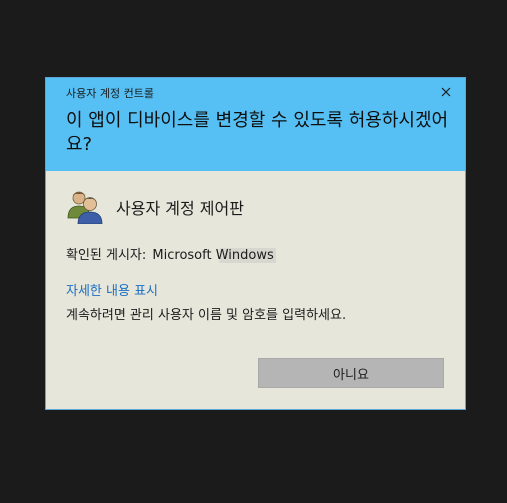  I want to click on window-title: 사용자 계정 컨트롤, so click(110, 93).